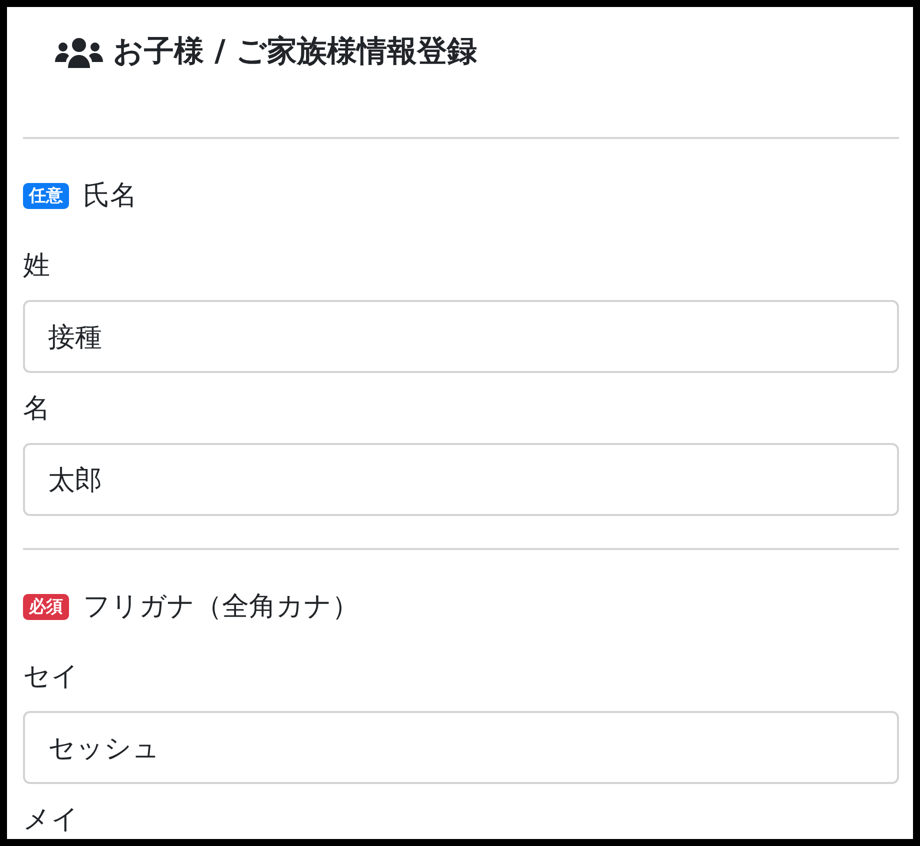 This screenshot has width=920, height=846. What do you see at coordinates (461, 336) in the screenshot?
I see `input-field: 接種` at bounding box center [461, 336].